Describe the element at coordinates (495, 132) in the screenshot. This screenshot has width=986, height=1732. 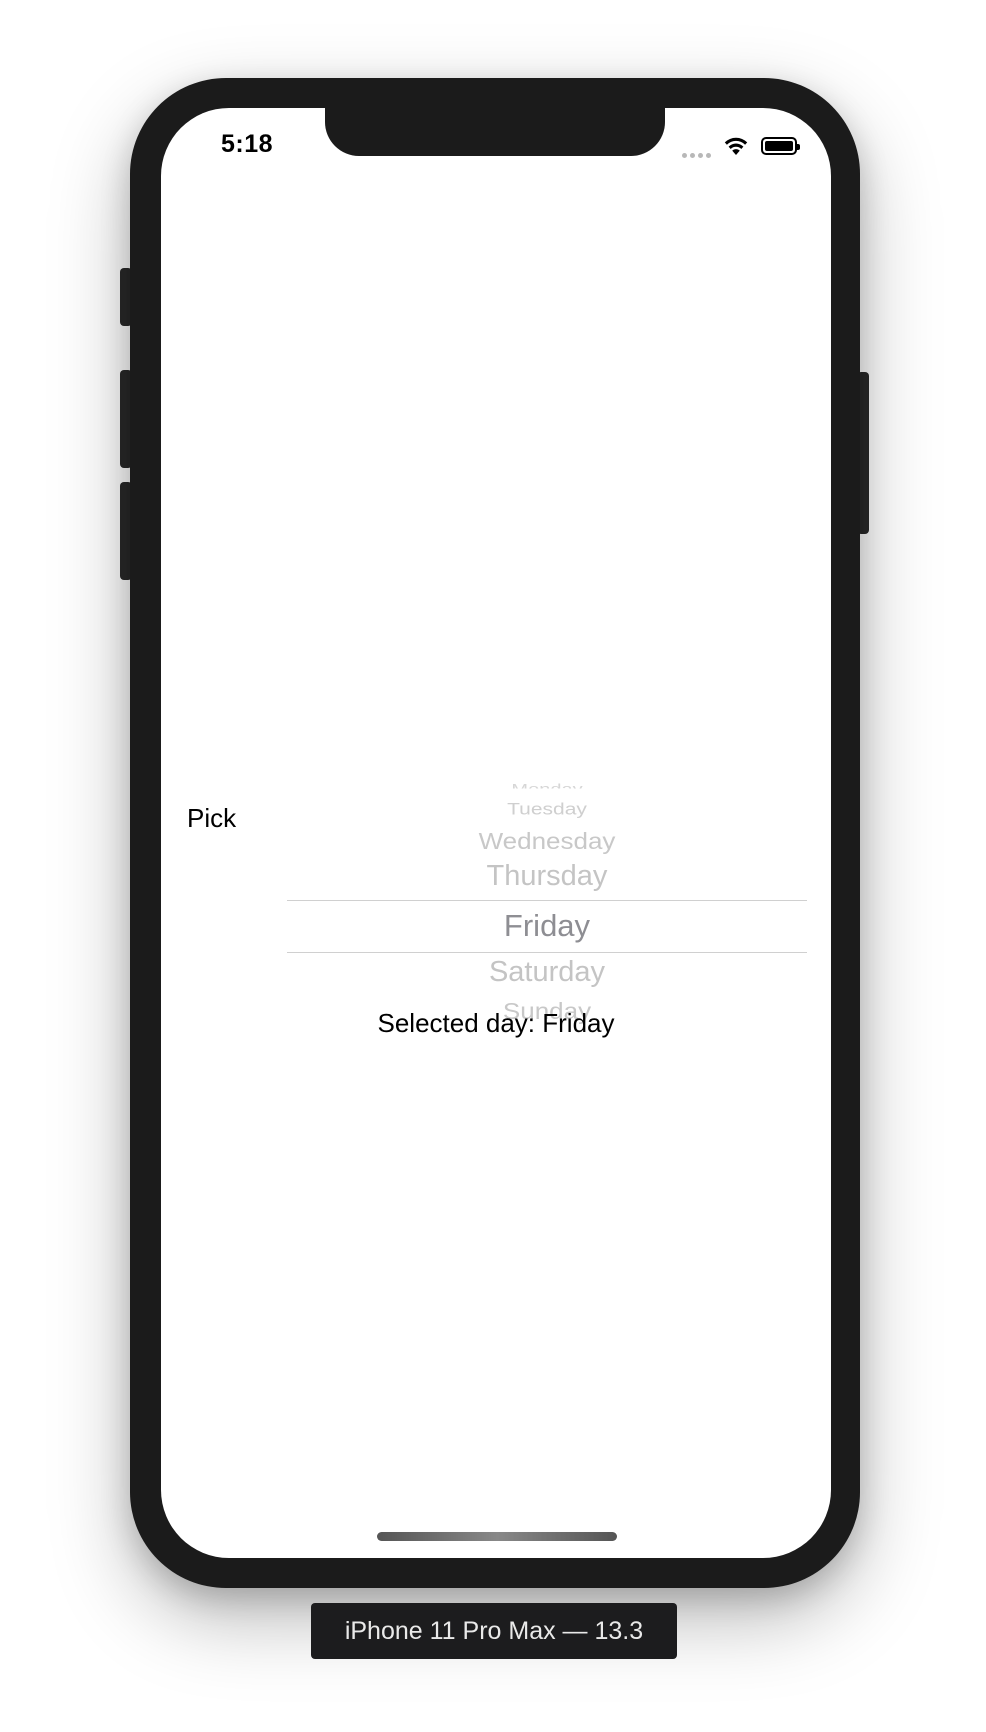
I see `notch` at that location.